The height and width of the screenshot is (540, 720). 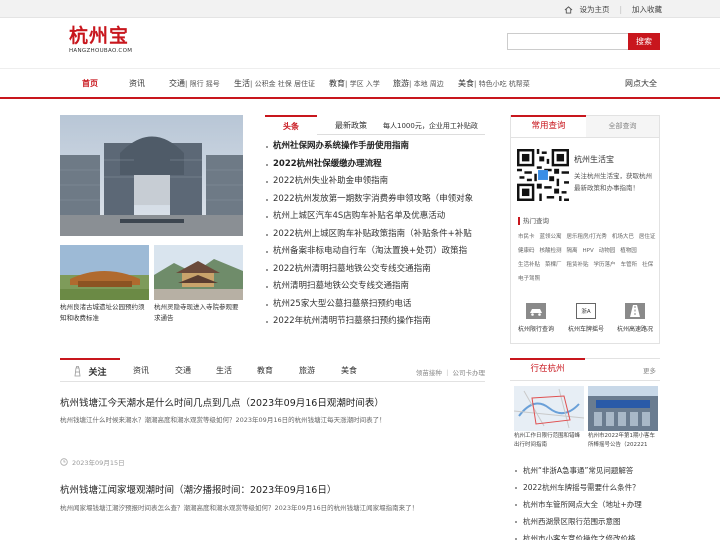 What do you see at coordinates (587, 535) in the screenshot?
I see `city-news-item: 杭州市小客车竞价操作之修改价格` at bounding box center [587, 535].